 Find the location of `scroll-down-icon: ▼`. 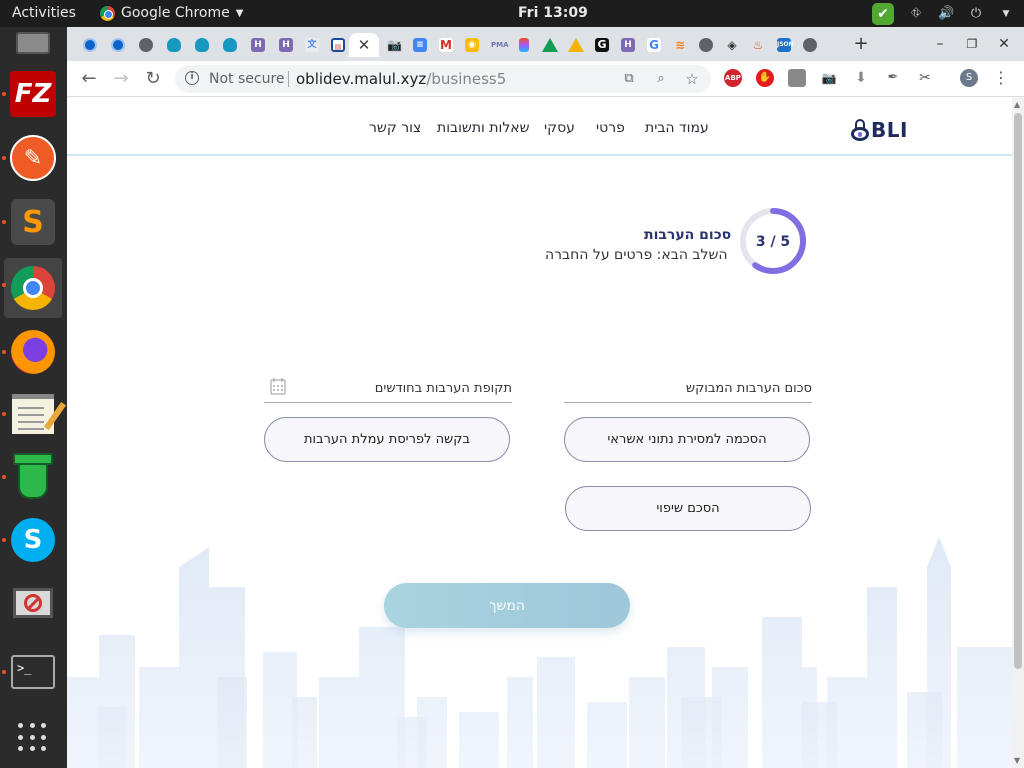

scroll-down-icon: ▼ is located at coordinates (1017, 760).